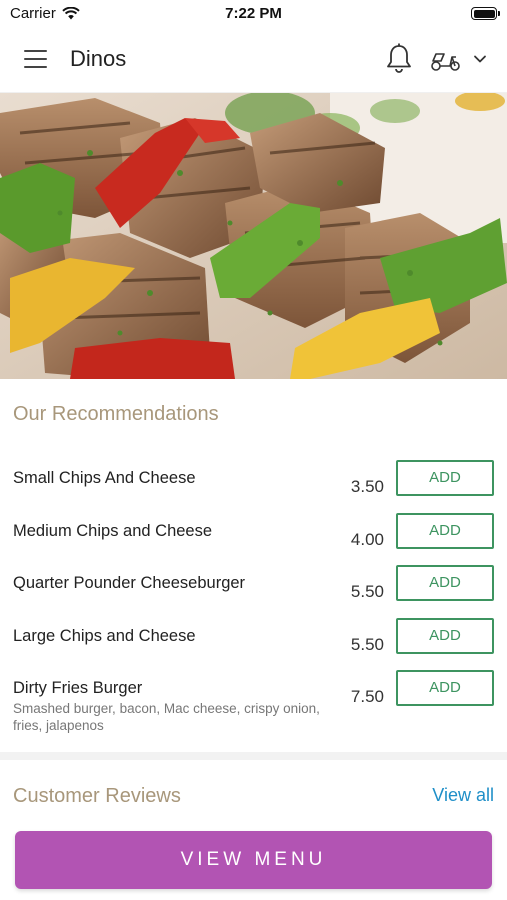 The width and height of the screenshot is (507, 900). What do you see at coordinates (129, 583) in the screenshot?
I see `item-name: Quarter Pounder Cheeseburger` at bounding box center [129, 583].